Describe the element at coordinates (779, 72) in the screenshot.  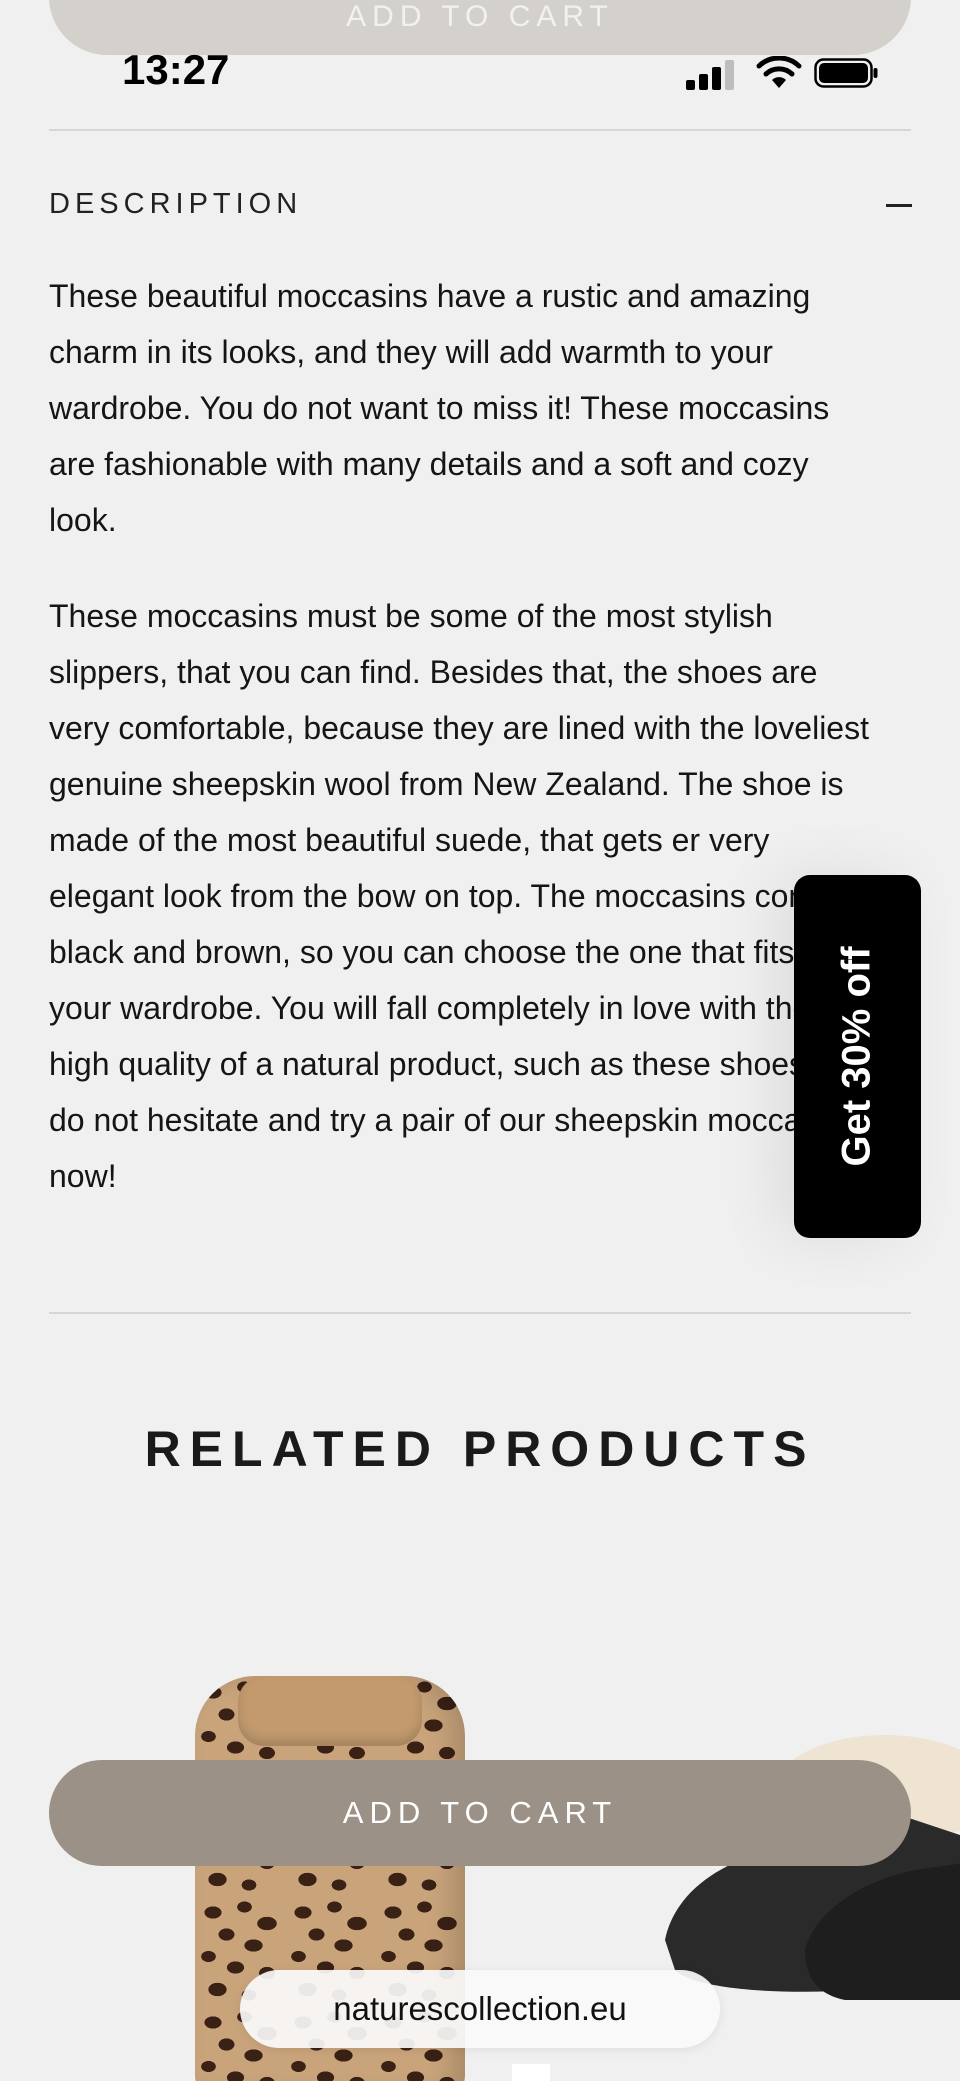
I see `wifi-icon` at that location.